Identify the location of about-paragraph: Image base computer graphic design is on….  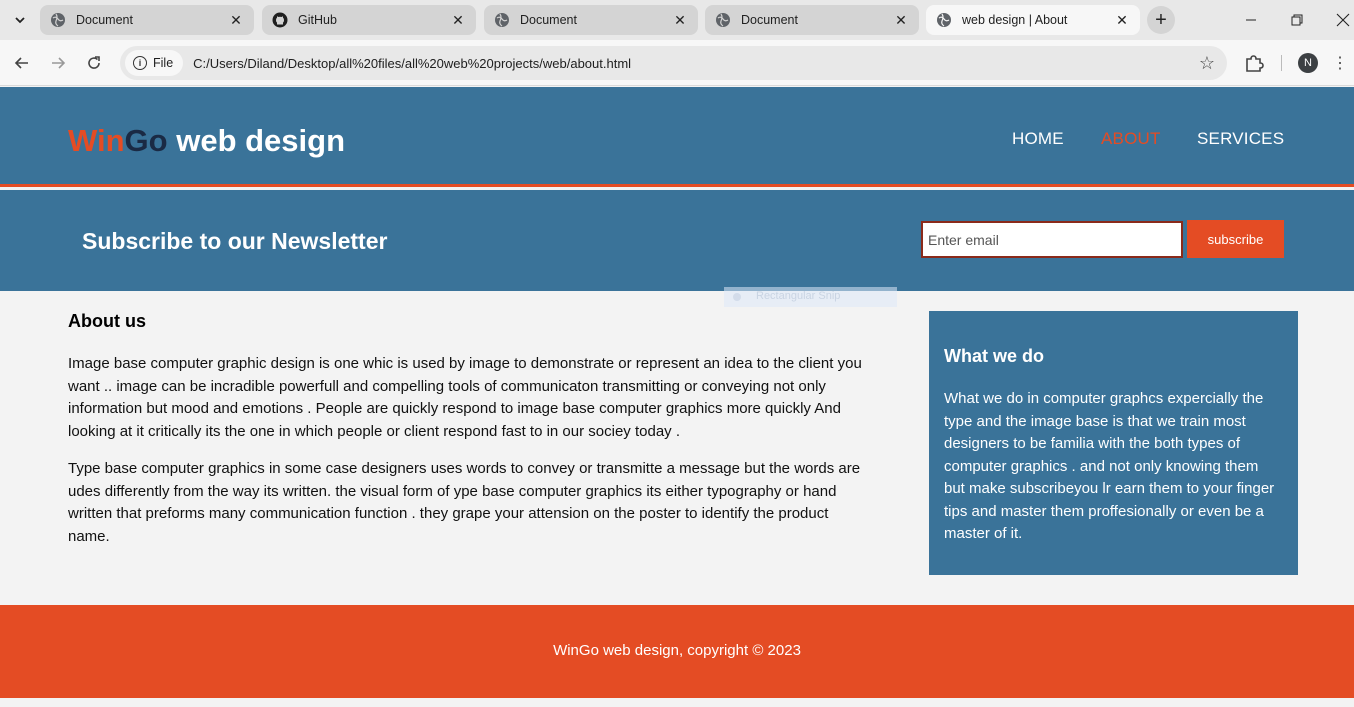
(465, 397).